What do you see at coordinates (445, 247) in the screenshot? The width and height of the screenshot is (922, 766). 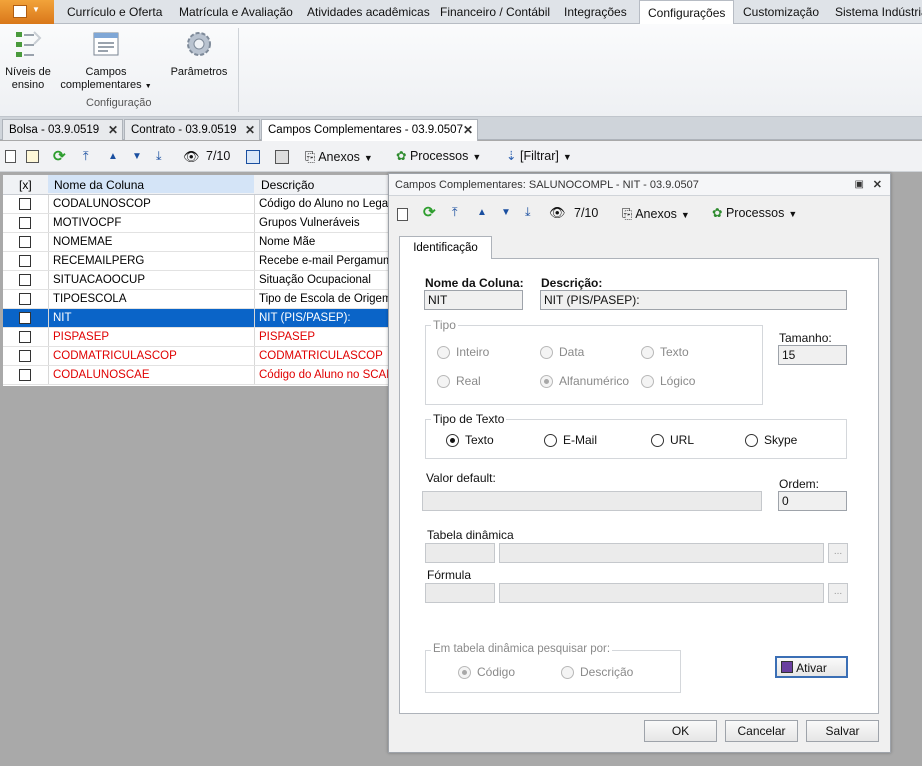 I see `tab-identificacao: Identificação` at bounding box center [445, 247].